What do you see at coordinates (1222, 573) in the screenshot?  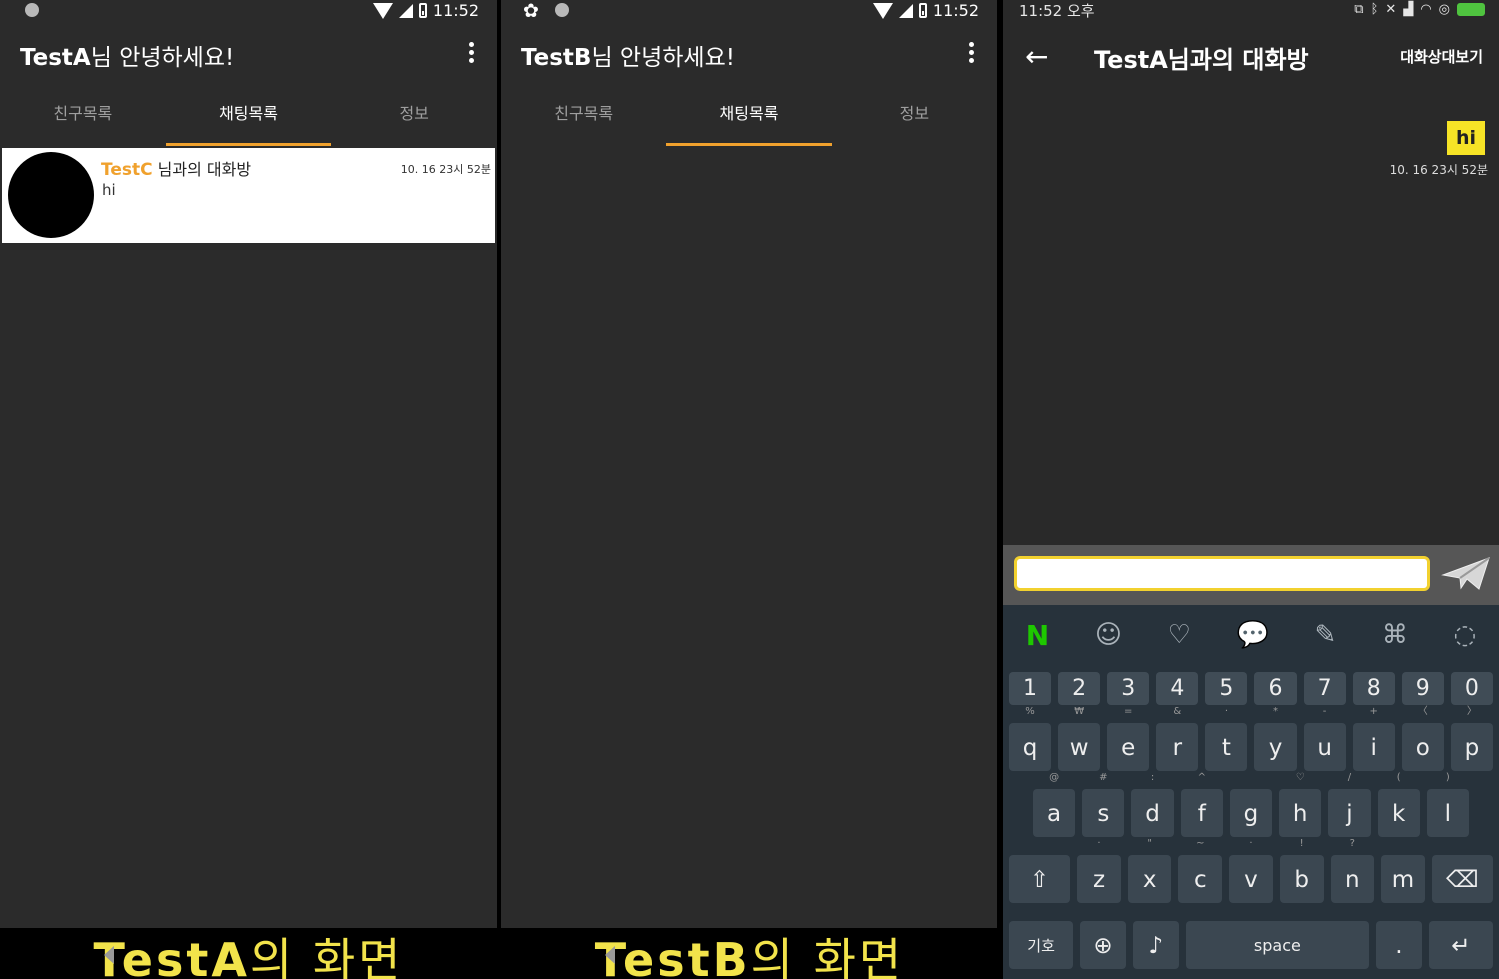 I see `message-input` at bounding box center [1222, 573].